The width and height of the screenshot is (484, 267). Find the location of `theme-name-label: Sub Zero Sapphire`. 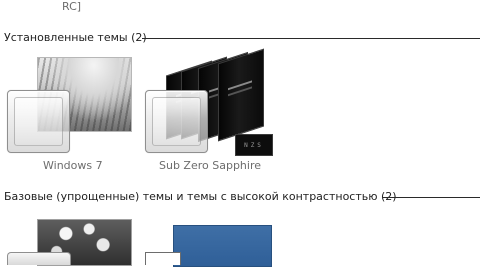

theme-name-label: Sub Zero Sapphire is located at coordinates (210, 165).